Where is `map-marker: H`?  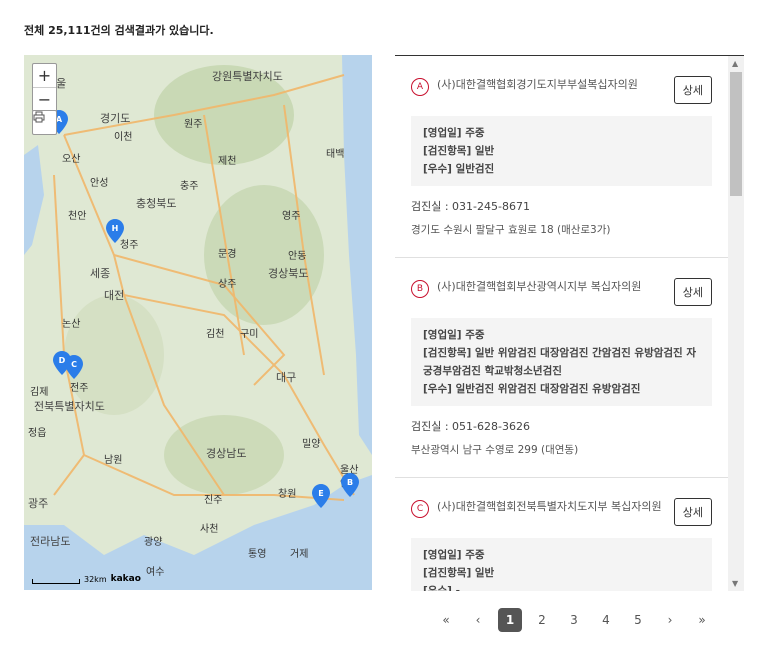
map-marker: H is located at coordinates (115, 231).